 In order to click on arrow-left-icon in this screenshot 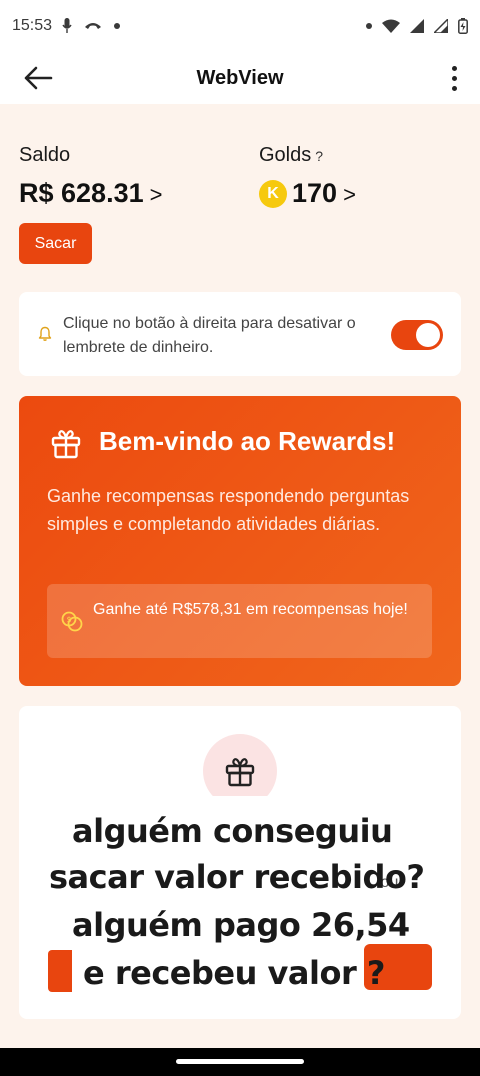, I will do `click(38, 78)`.